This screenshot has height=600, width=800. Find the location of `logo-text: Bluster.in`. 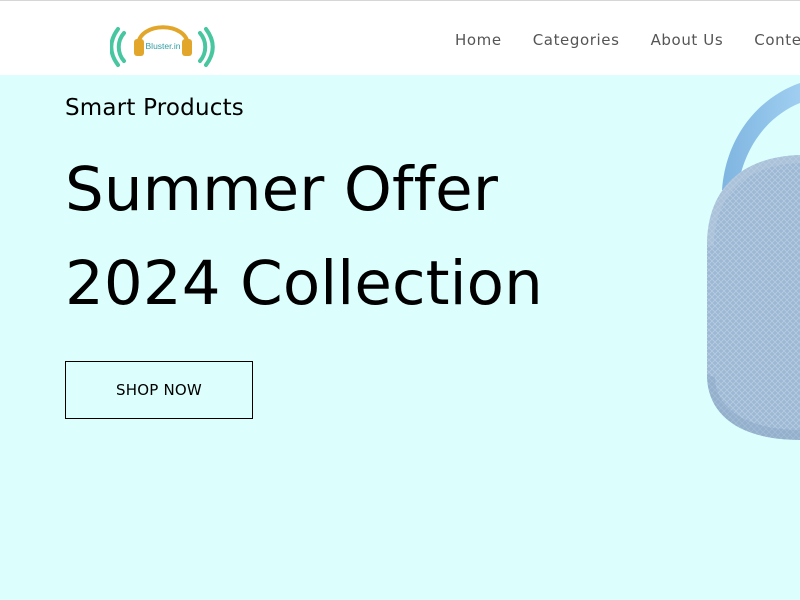

logo-text: Bluster.in is located at coordinates (163, 46).